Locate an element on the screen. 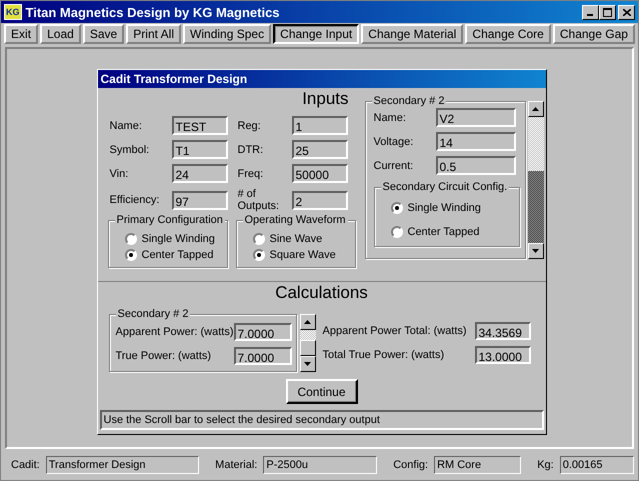 The width and height of the screenshot is (639, 481). status-field: P-2500u is located at coordinates (320, 465).